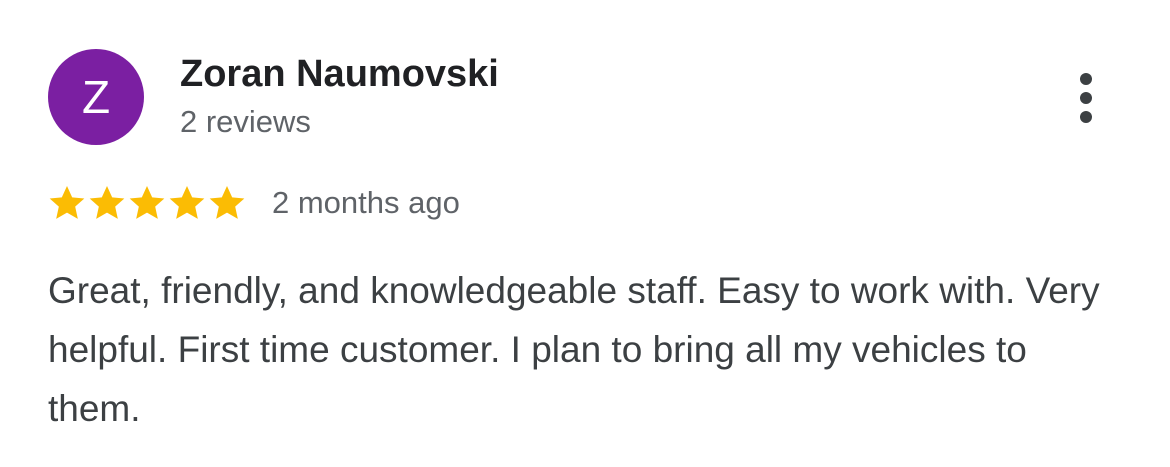 The width and height of the screenshot is (1170, 467). I want to click on star-rating, so click(147, 203).